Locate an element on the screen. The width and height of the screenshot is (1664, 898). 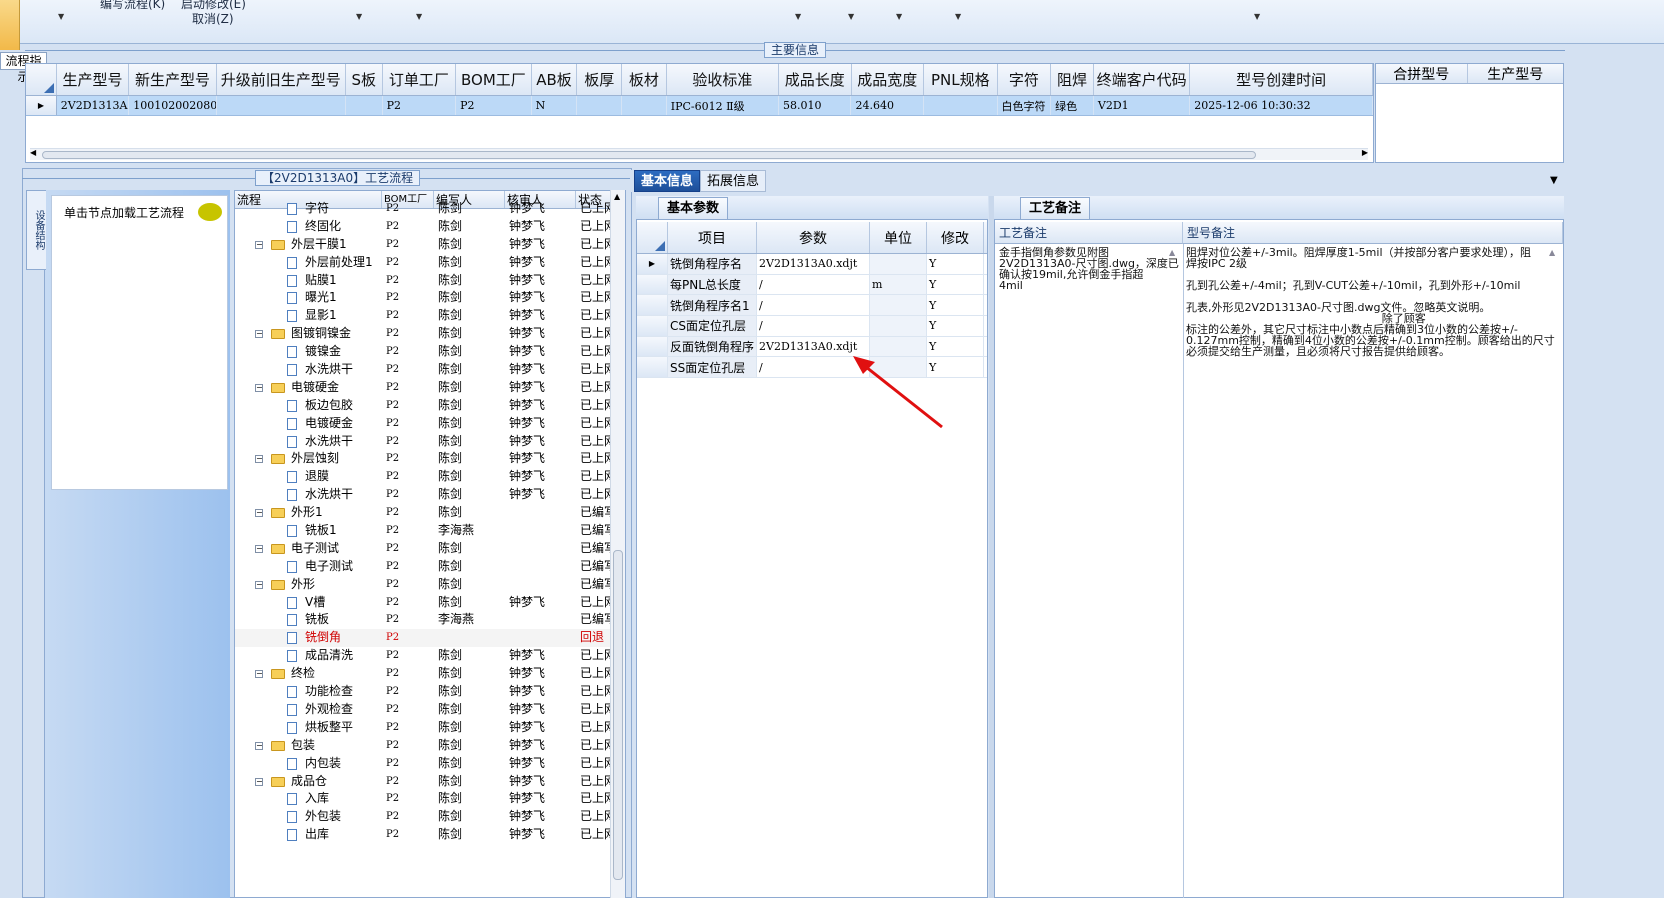
tree-node: − 终检 is located at coordinates (308, 674).